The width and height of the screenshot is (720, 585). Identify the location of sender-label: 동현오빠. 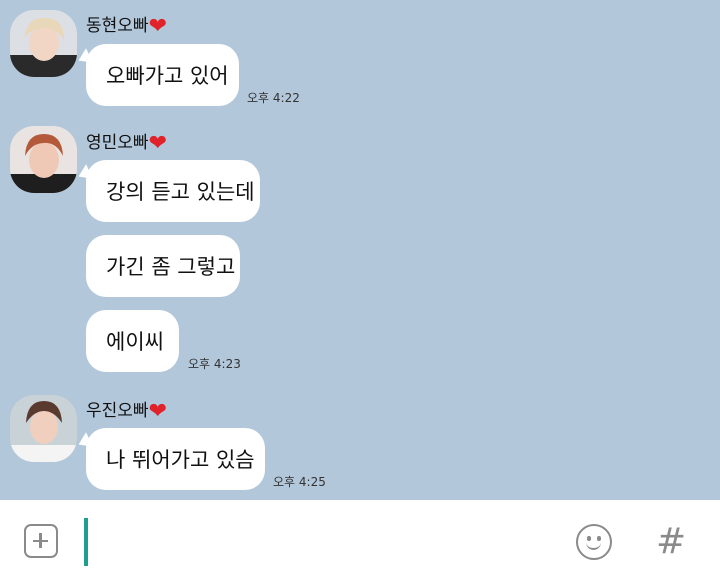
(117, 26).